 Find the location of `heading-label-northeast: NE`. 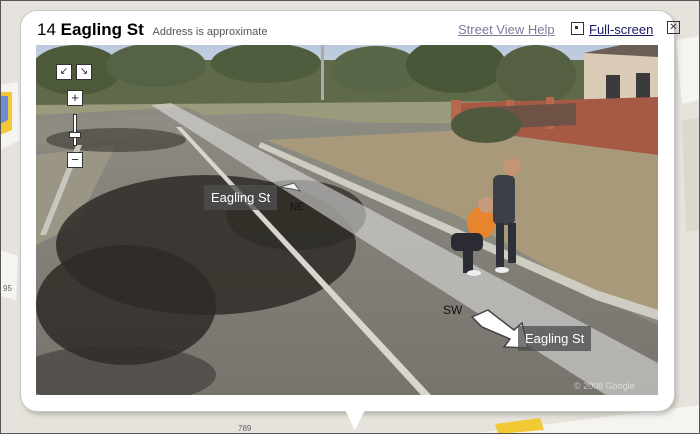

heading-label-northeast: NE is located at coordinates (297, 207).